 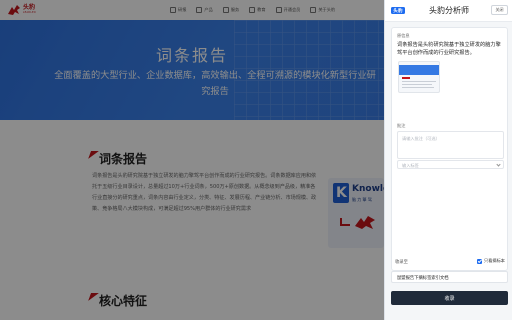 I want to click on checkbox-checked-icon, so click(x=480, y=261).